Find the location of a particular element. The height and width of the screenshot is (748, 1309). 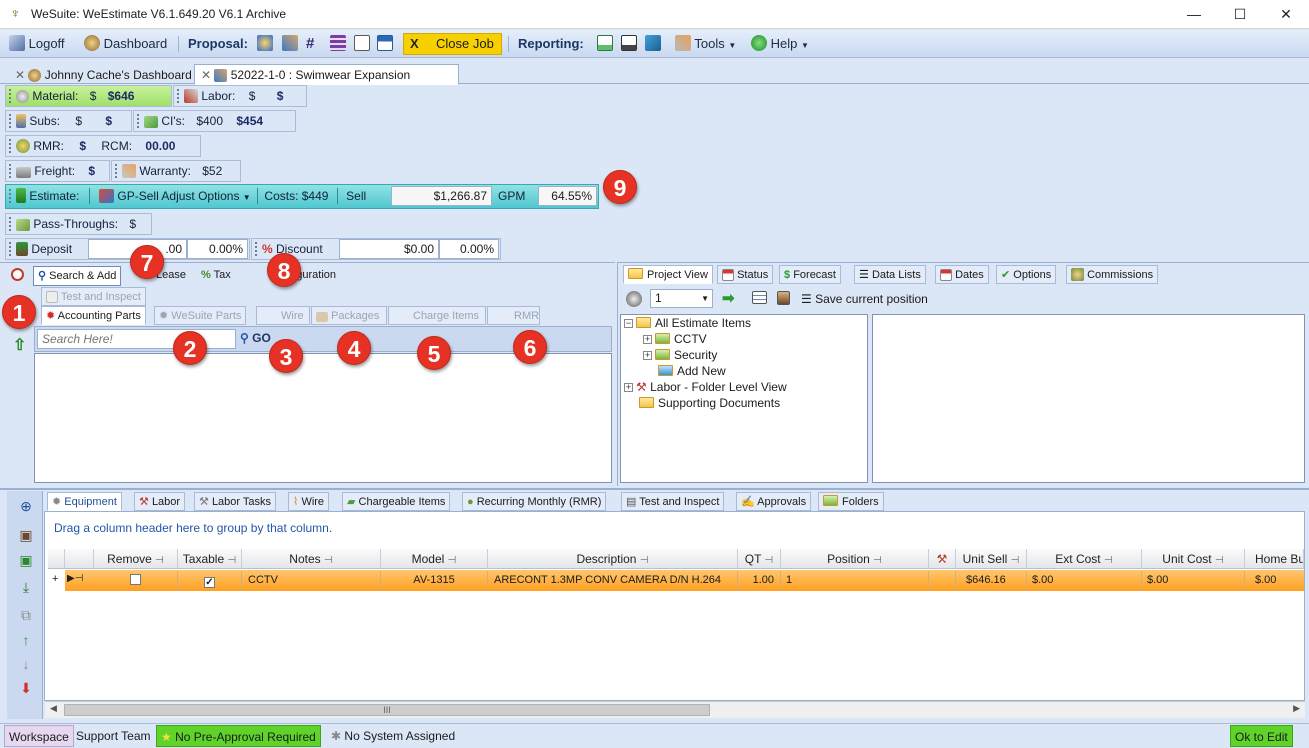

tree-security: + Security is located at coordinates (680, 355).